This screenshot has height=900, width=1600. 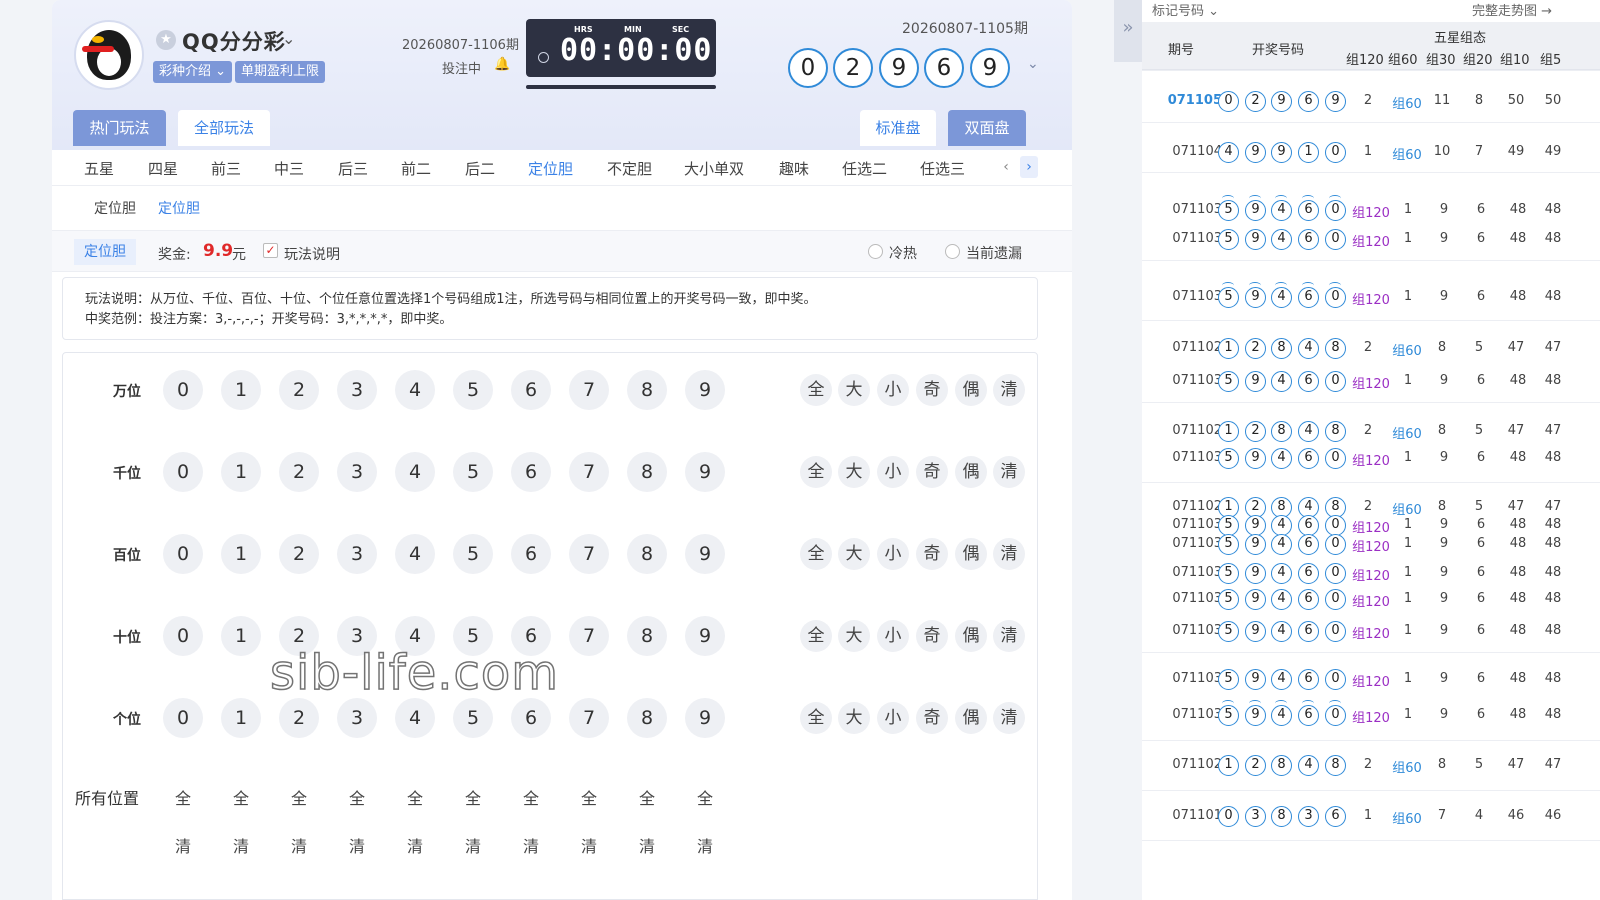 I want to click on current-miss-radio, so click(x=952, y=251).